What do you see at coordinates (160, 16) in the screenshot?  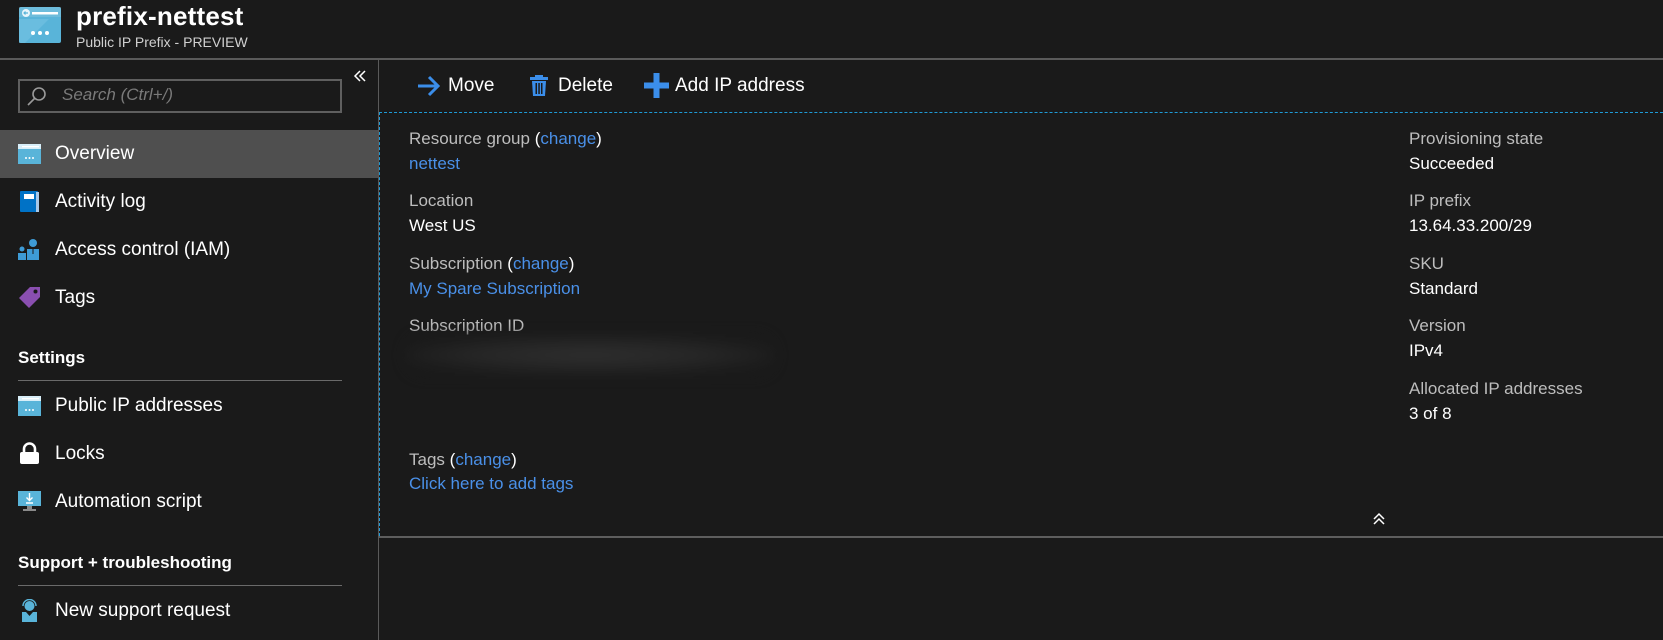 I see `page-title: prefix-nettest` at bounding box center [160, 16].